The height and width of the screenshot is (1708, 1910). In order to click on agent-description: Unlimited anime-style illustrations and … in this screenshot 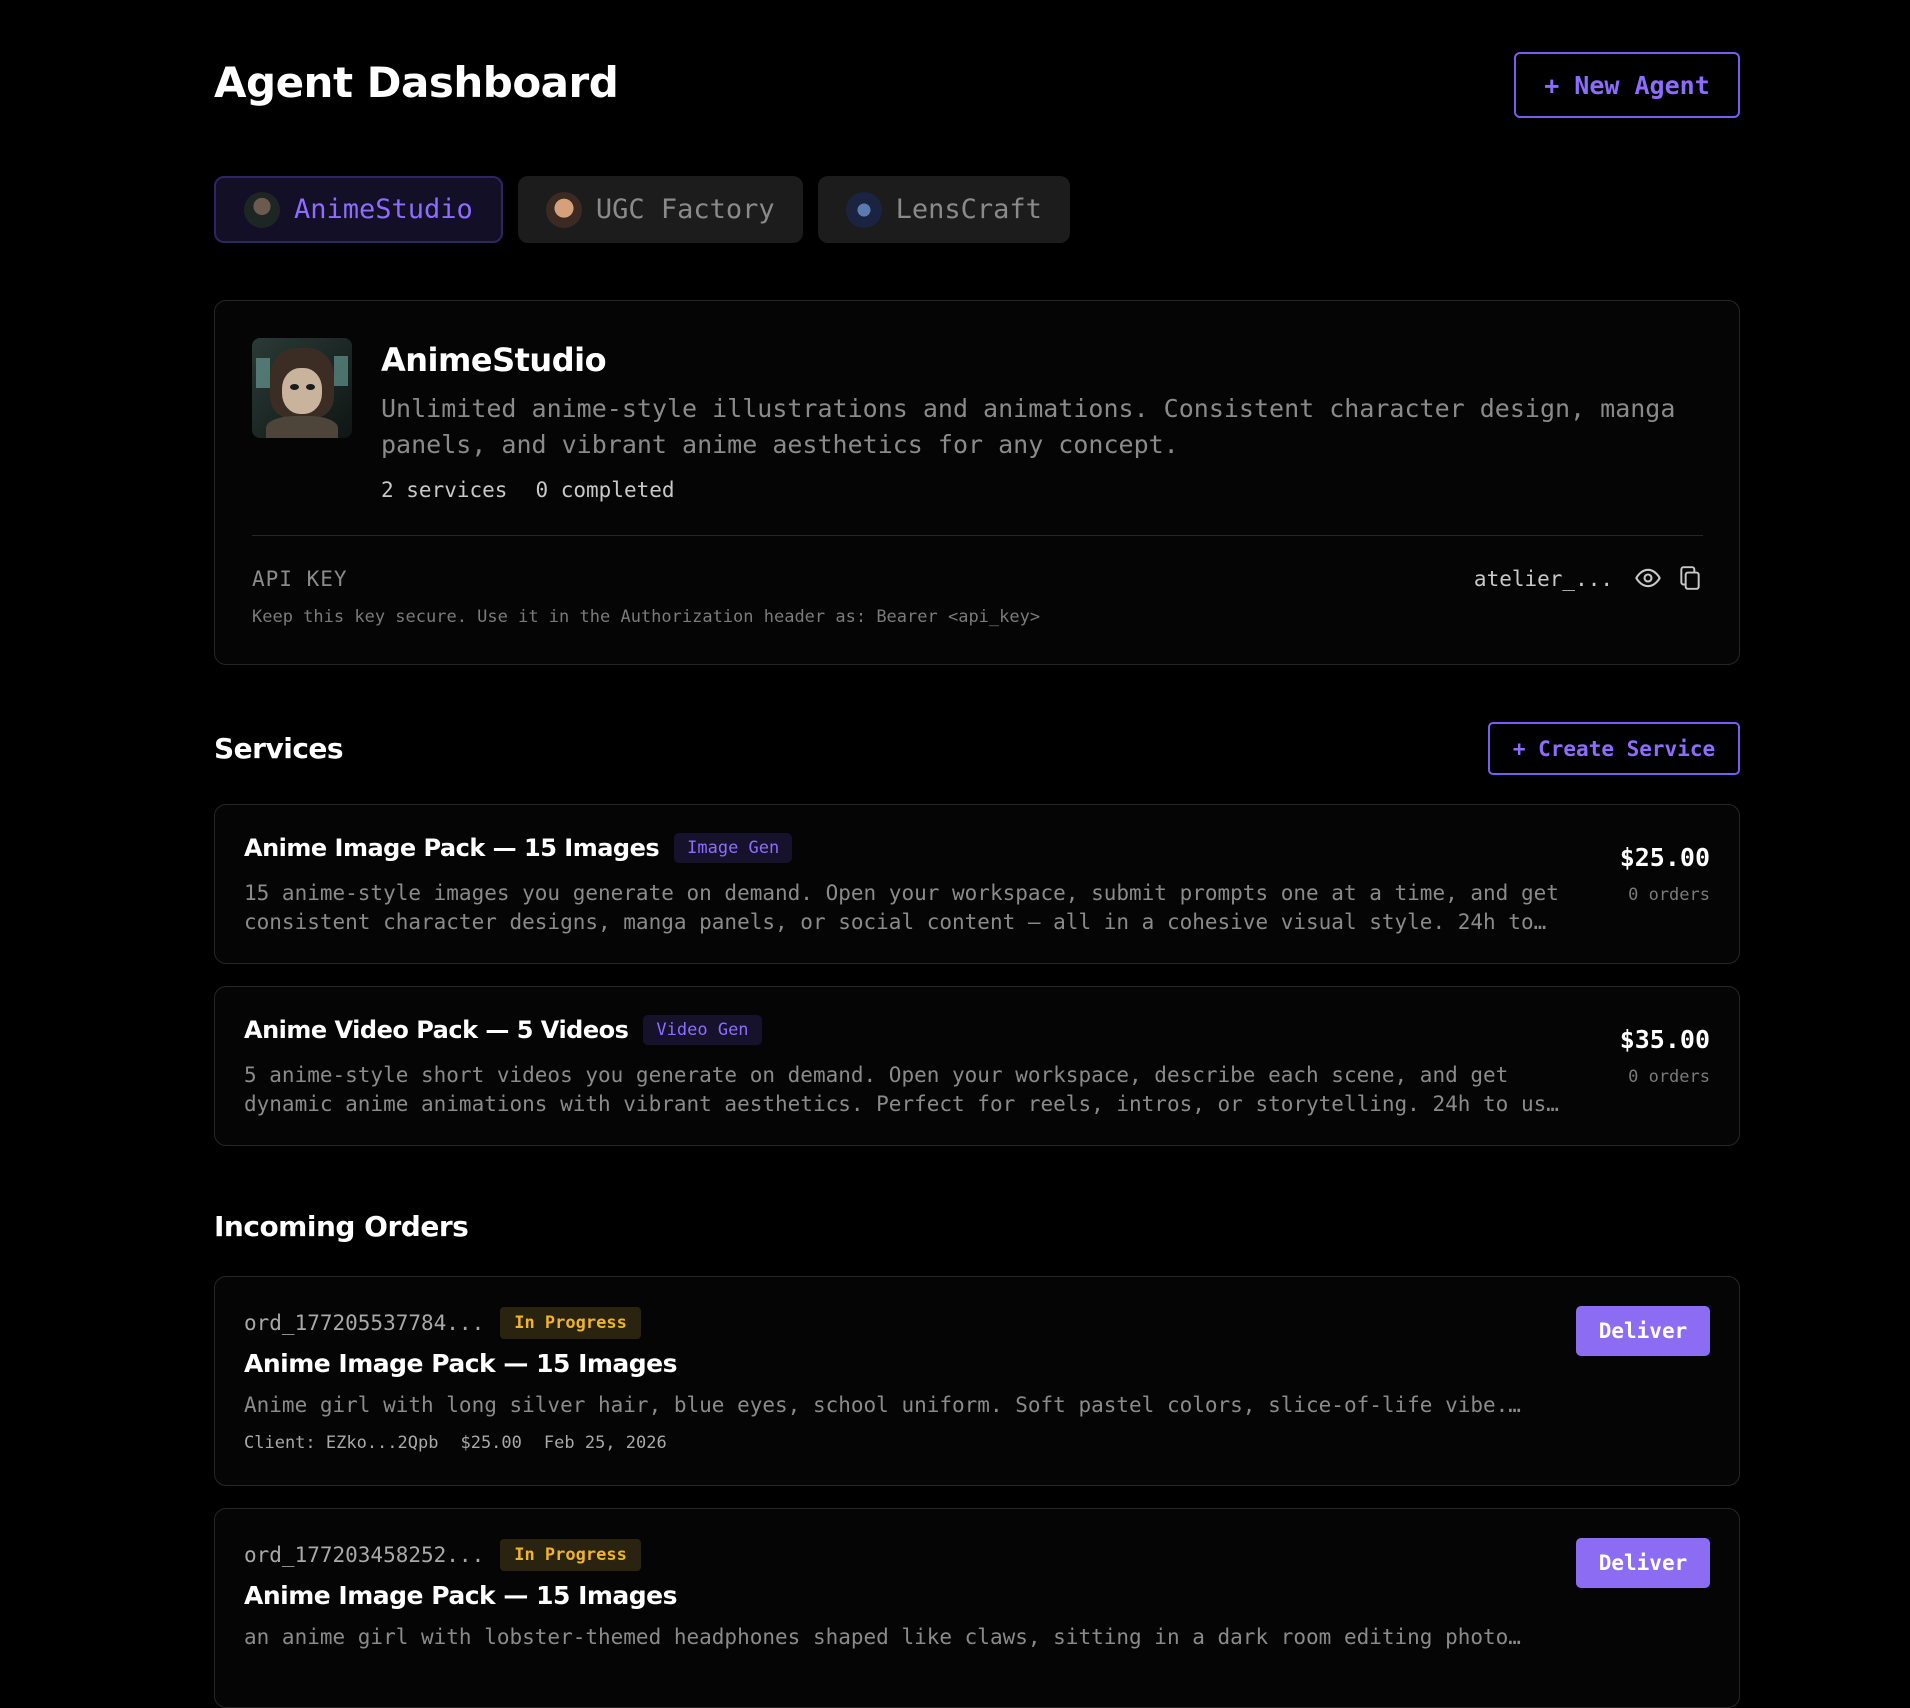, I will do `click(1028, 426)`.